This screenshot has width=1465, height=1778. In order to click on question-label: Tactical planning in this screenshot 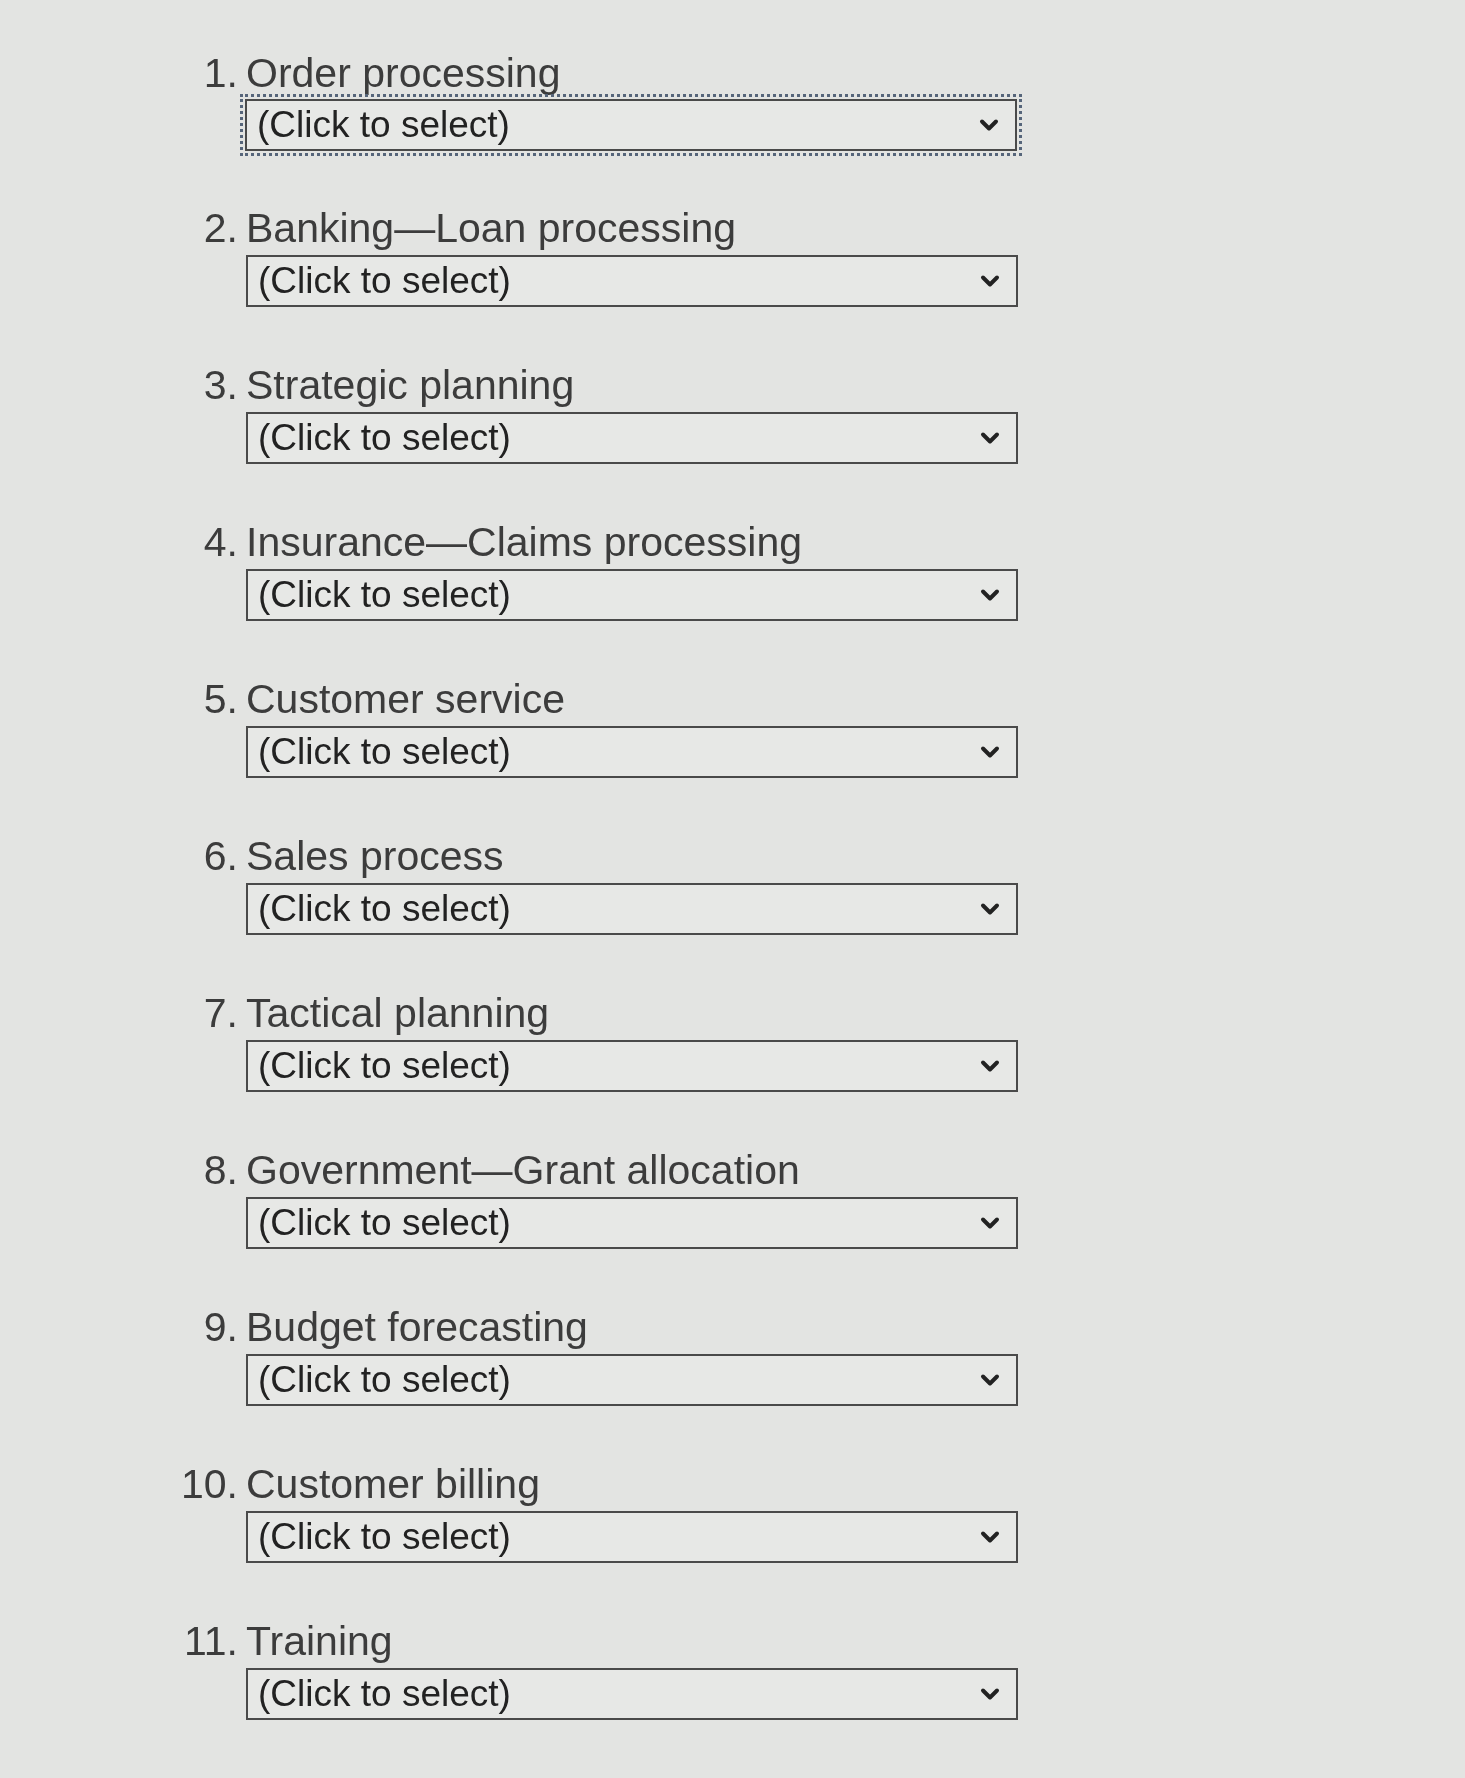, I will do `click(398, 1013)`.